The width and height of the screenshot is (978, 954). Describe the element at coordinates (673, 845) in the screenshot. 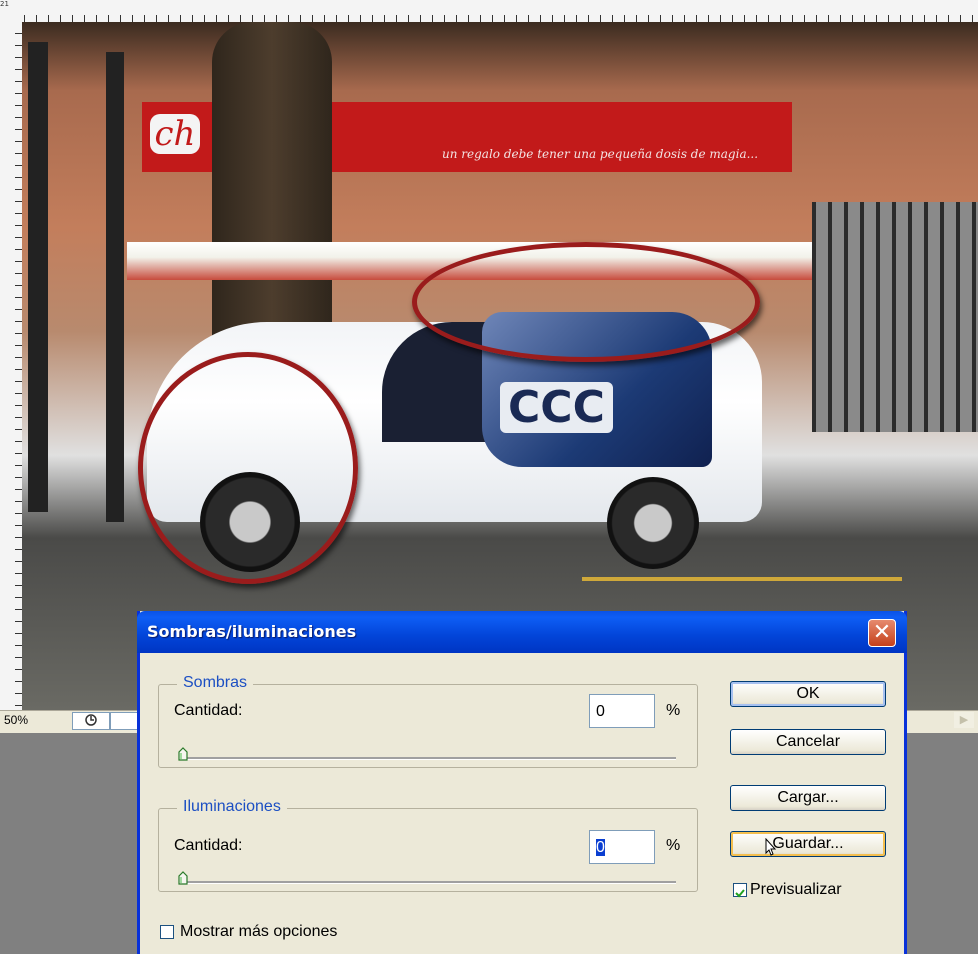

I see `highlights-amount-unit: %` at that location.